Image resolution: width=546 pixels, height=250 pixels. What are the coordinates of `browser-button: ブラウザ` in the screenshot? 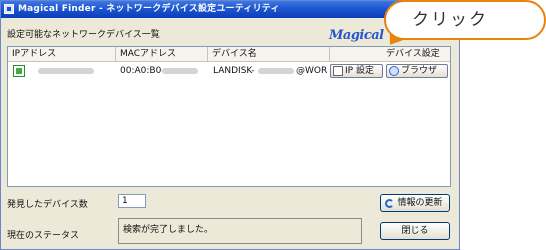 It's located at (417, 71).